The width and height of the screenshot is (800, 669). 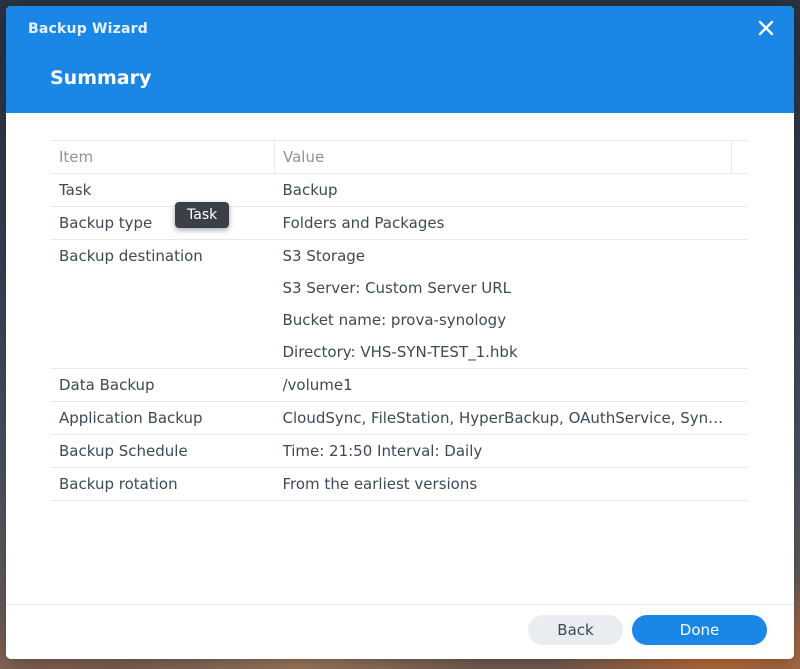 What do you see at coordinates (511, 190) in the screenshot?
I see `row-value-cell: Backup` at bounding box center [511, 190].